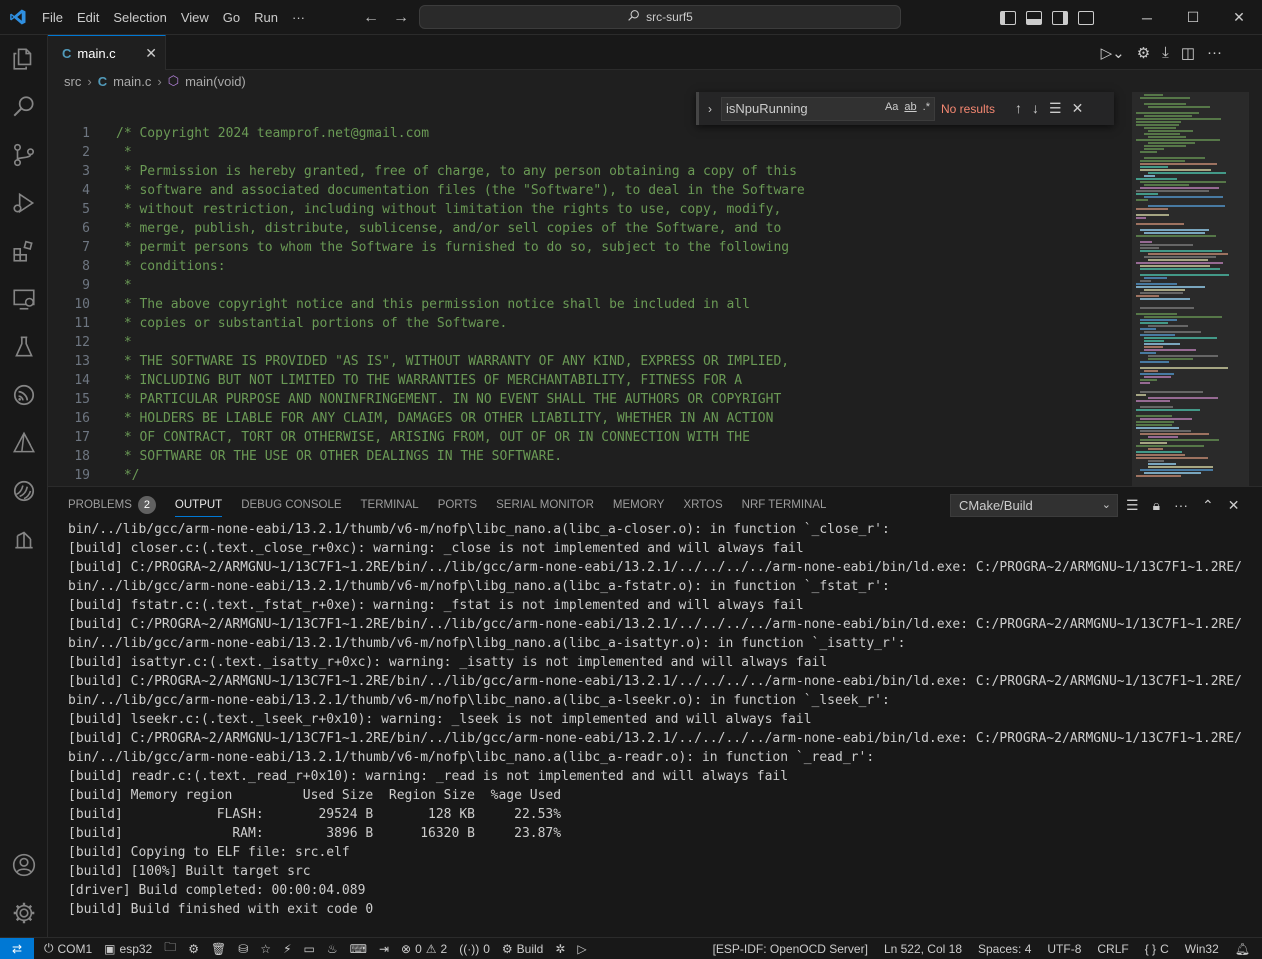 This screenshot has width=1262, height=959. Describe the element at coordinates (1242, 949) in the screenshot. I see `notifications-bell-icon: 🔔︎` at that location.